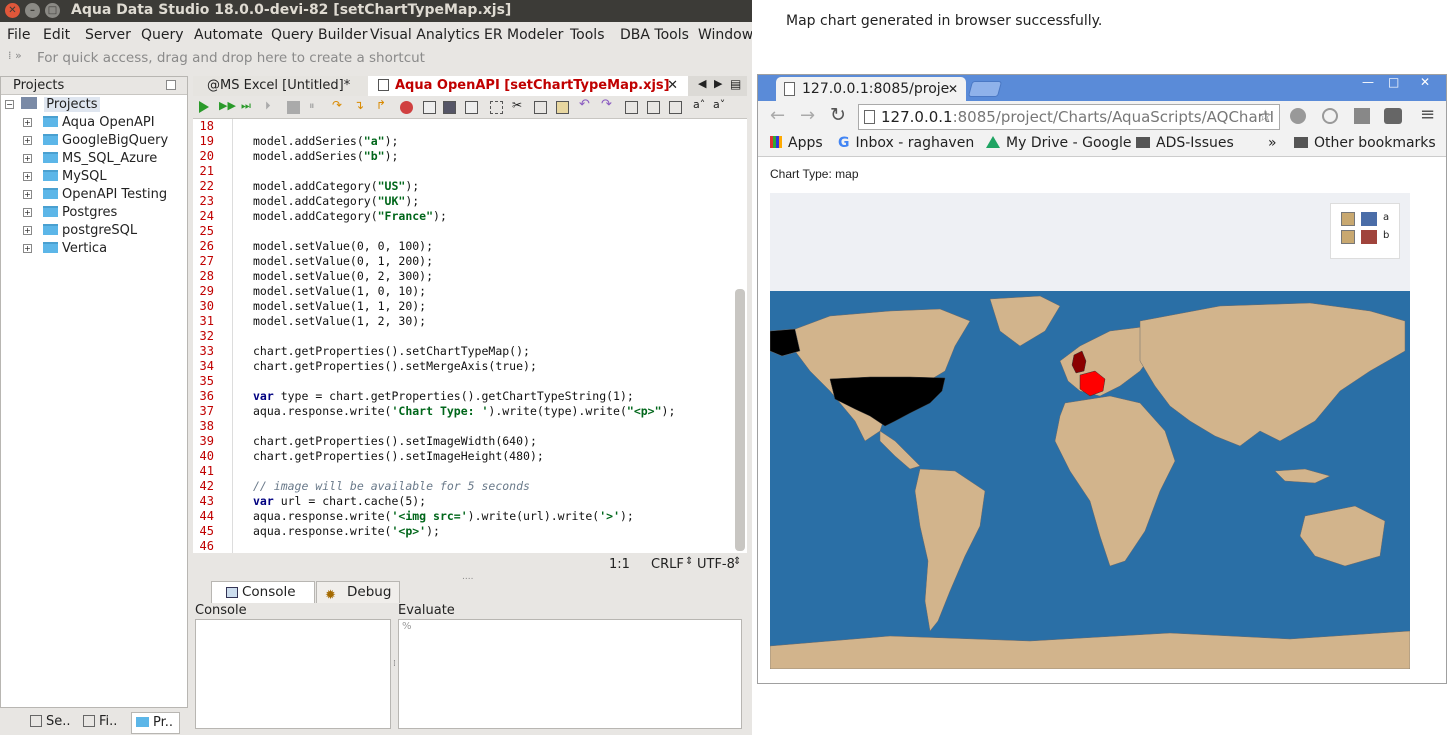 This screenshot has width=1453, height=735. Describe the element at coordinates (293, 674) in the screenshot. I see `console-output` at that location.